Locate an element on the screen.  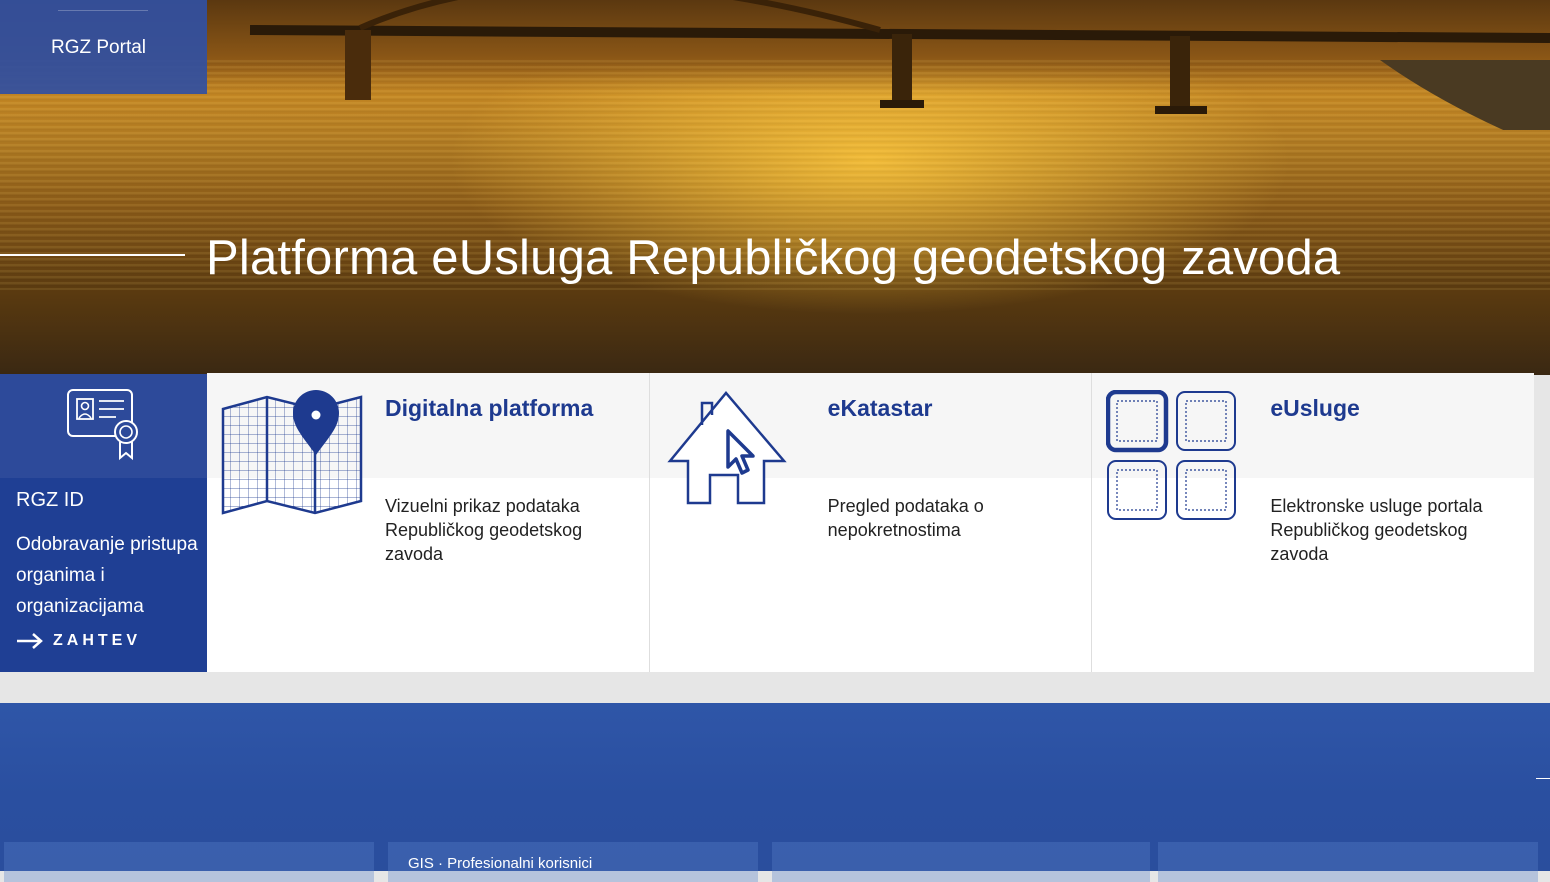
bottom-accent-line is located at coordinates (1543, 778).